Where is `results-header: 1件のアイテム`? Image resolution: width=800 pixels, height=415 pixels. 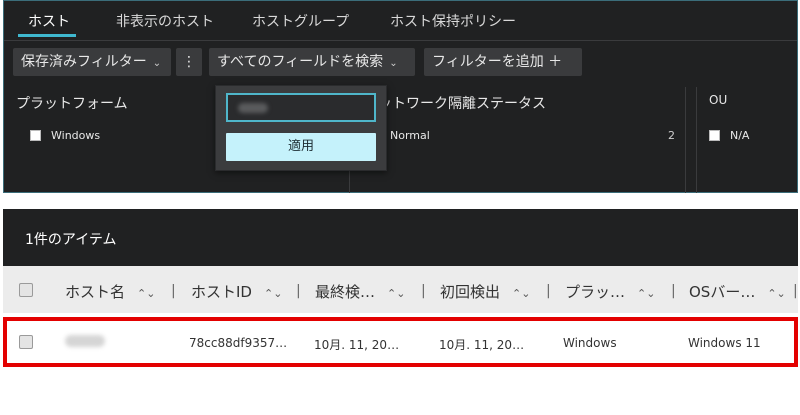 results-header: 1件のアイテム is located at coordinates (400, 237).